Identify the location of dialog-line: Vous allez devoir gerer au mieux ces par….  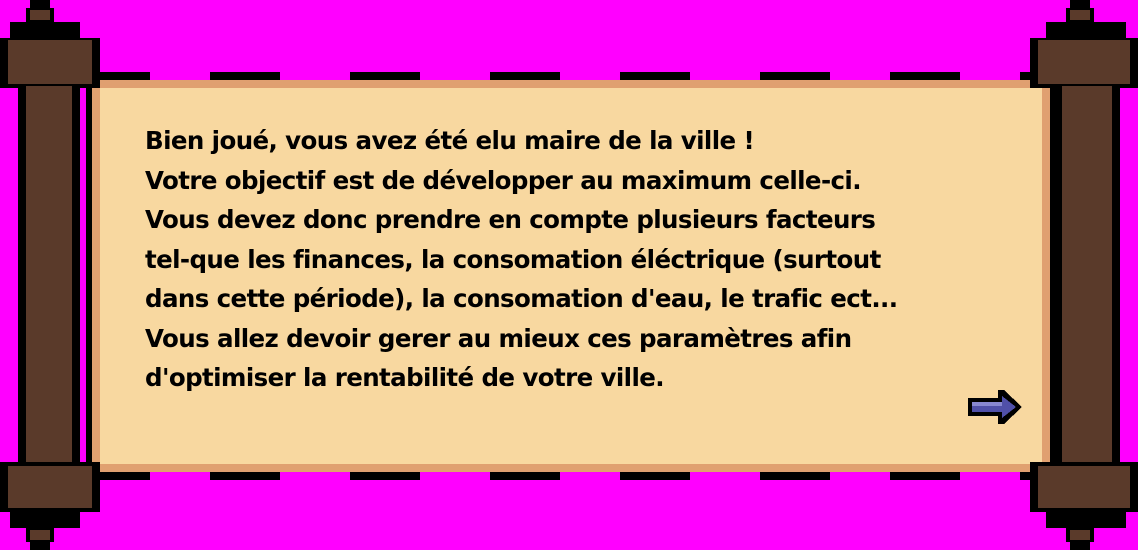
(498, 338).